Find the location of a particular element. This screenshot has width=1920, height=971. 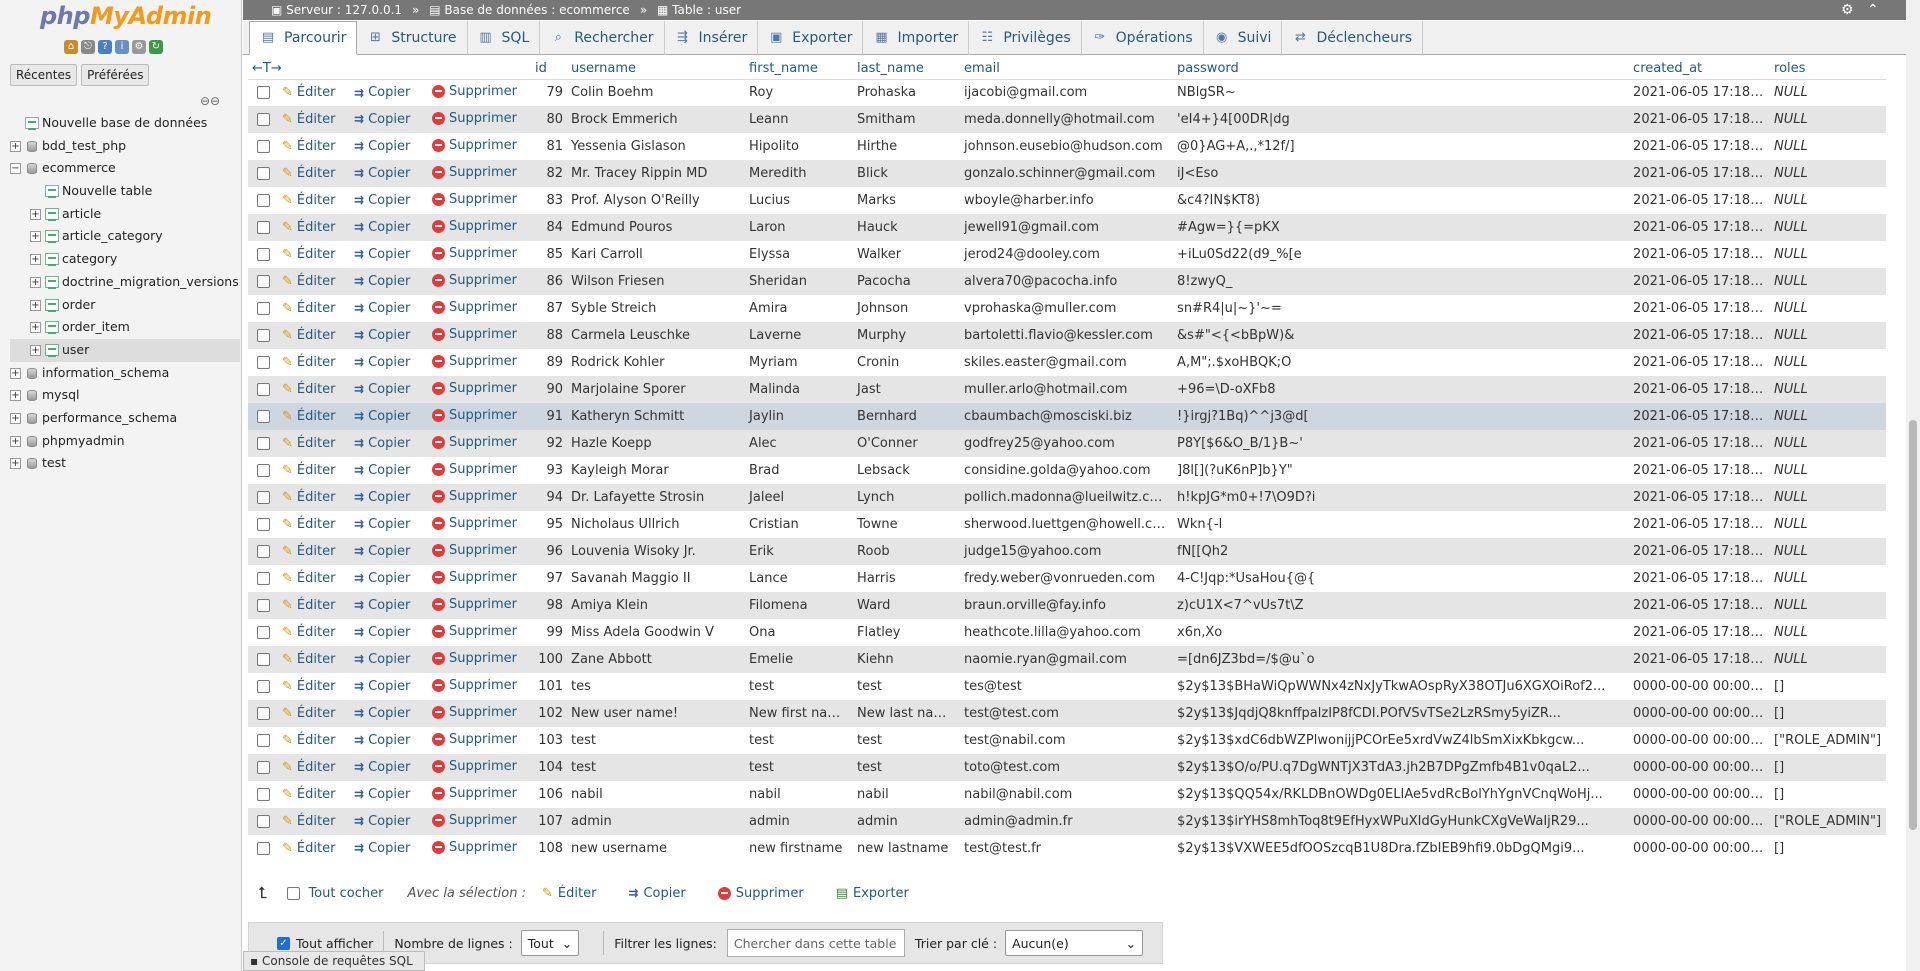

home-icon: ⌂ is located at coordinates (71, 47).